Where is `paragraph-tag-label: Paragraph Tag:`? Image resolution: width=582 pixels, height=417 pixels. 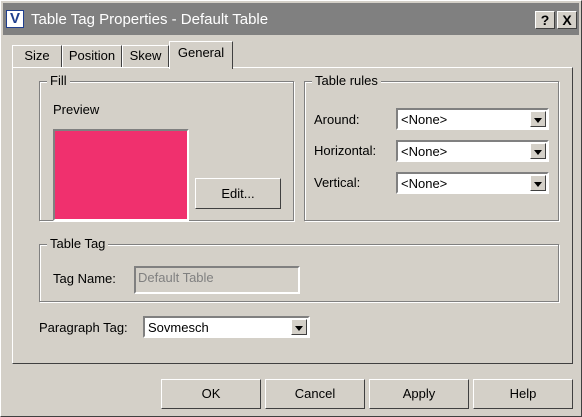 paragraph-tag-label: Paragraph Tag: is located at coordinates (83, 327).